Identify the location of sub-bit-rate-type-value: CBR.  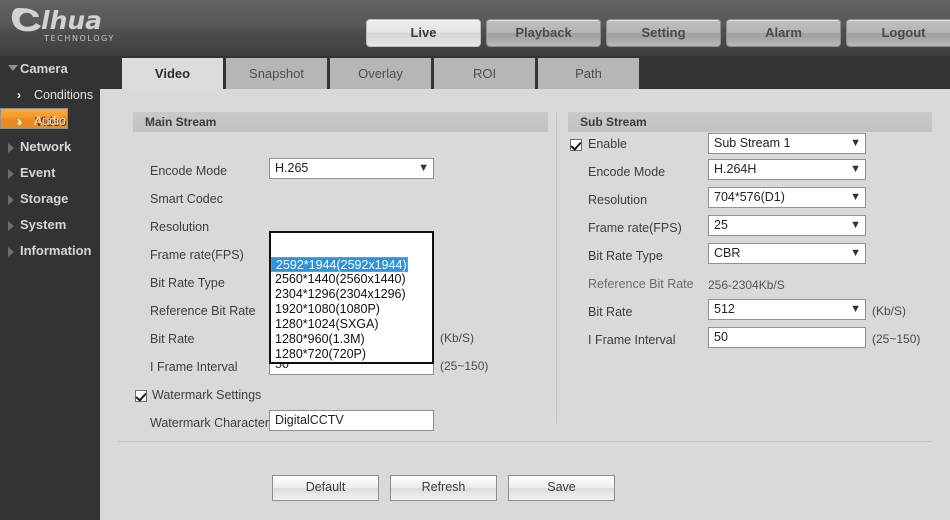
(727, 253).